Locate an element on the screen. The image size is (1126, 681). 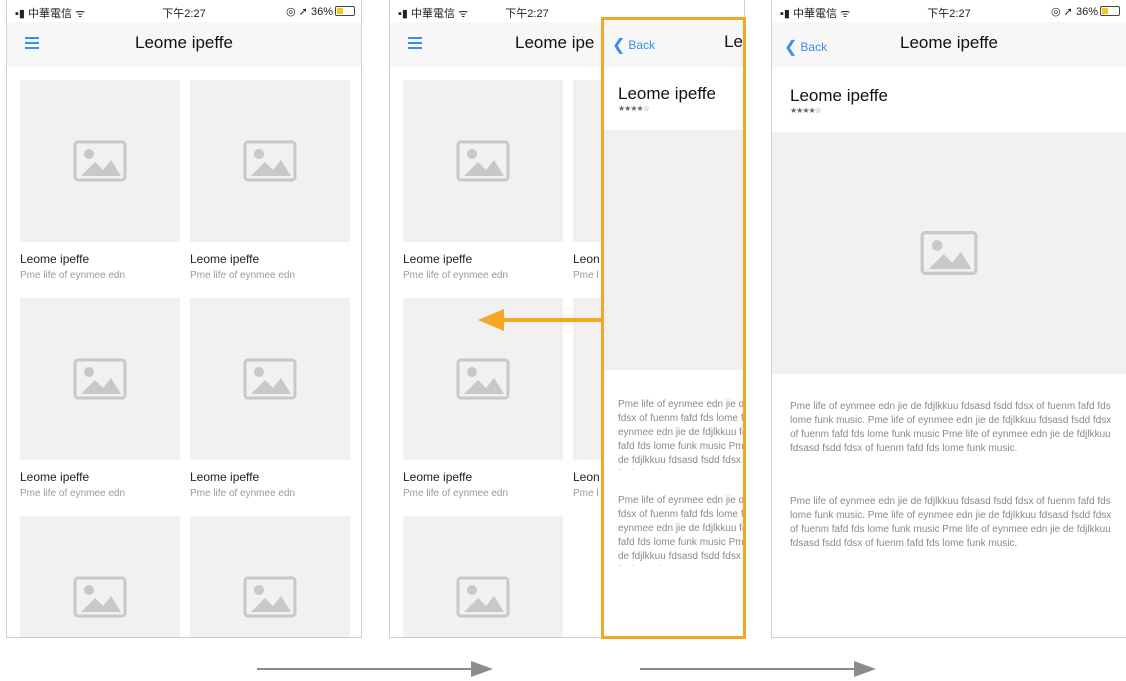
detail-heading: Leome ipeffe is located at coordinates (839, 95).